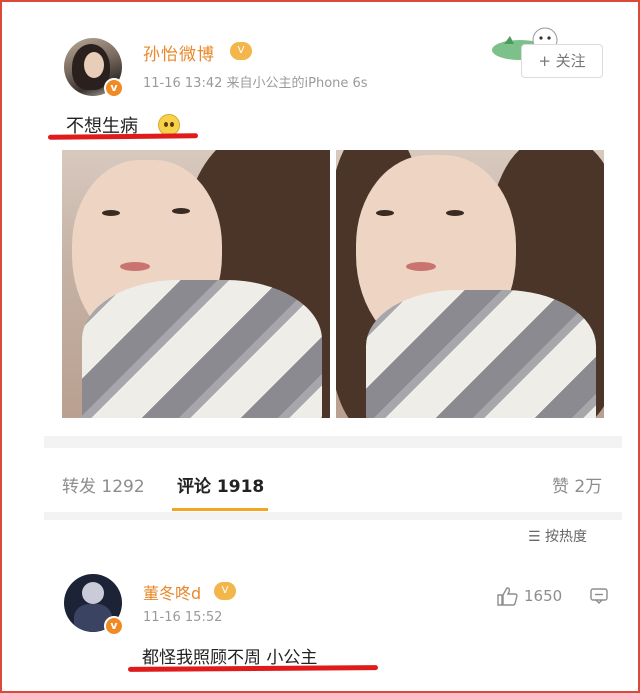 The image size is (640, 693). What do you see at coordinates (599, 596) in the screenshot?
I see `reply-icon` at bounding box center [599, 596].